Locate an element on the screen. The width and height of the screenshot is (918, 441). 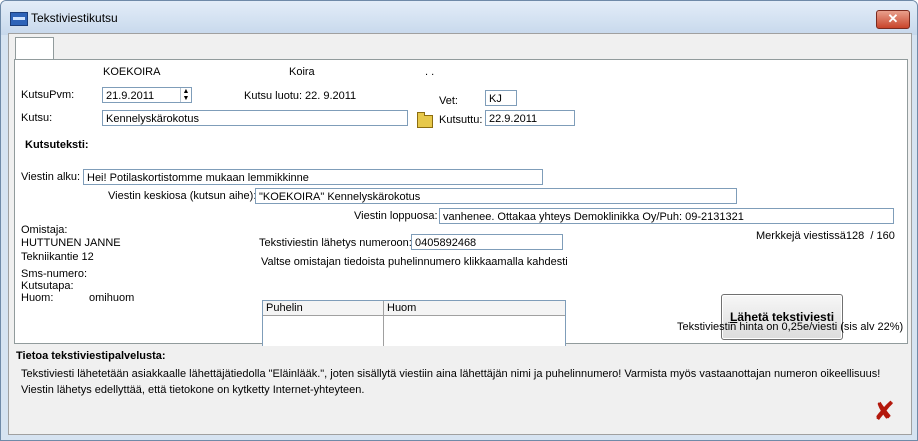
kutsupvm-field: 21.9.2011 ▲ ▼ is located at coordinates (147, 95).